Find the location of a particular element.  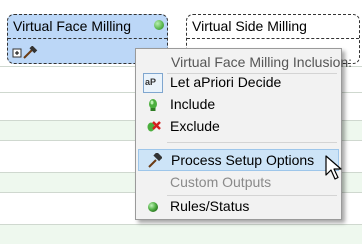

menu-item-label: Exclude is located at coordinates (195, 126).